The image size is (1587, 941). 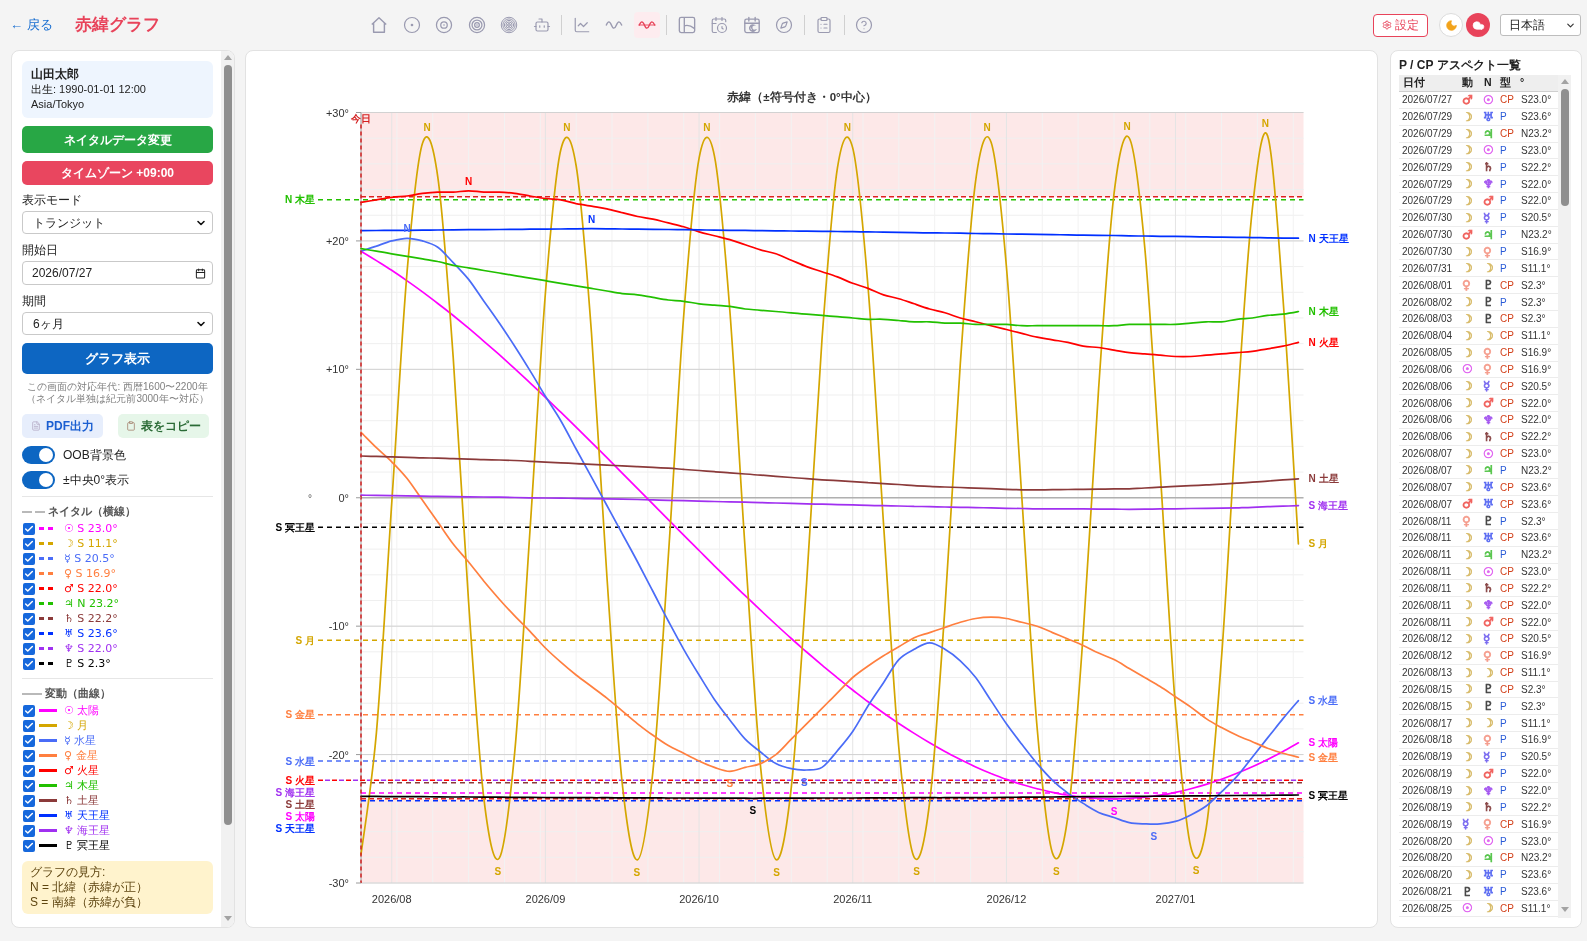 I want to click on table-cell-text: S23.0°, so click(x=1536, y=572).